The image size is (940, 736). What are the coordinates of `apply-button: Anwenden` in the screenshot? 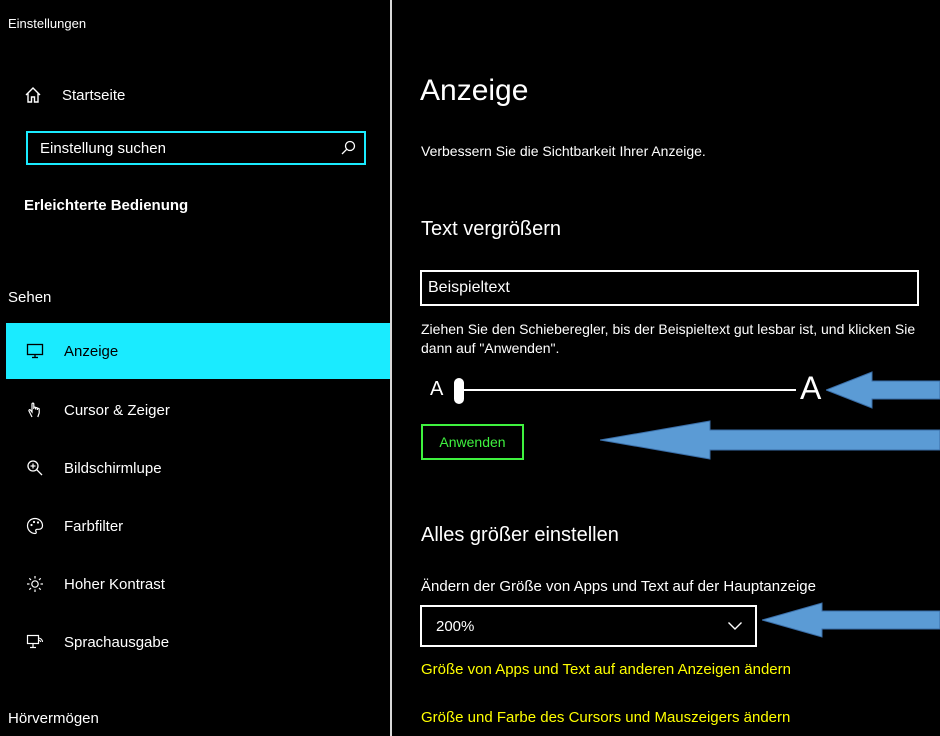 It's located at (472, 442).